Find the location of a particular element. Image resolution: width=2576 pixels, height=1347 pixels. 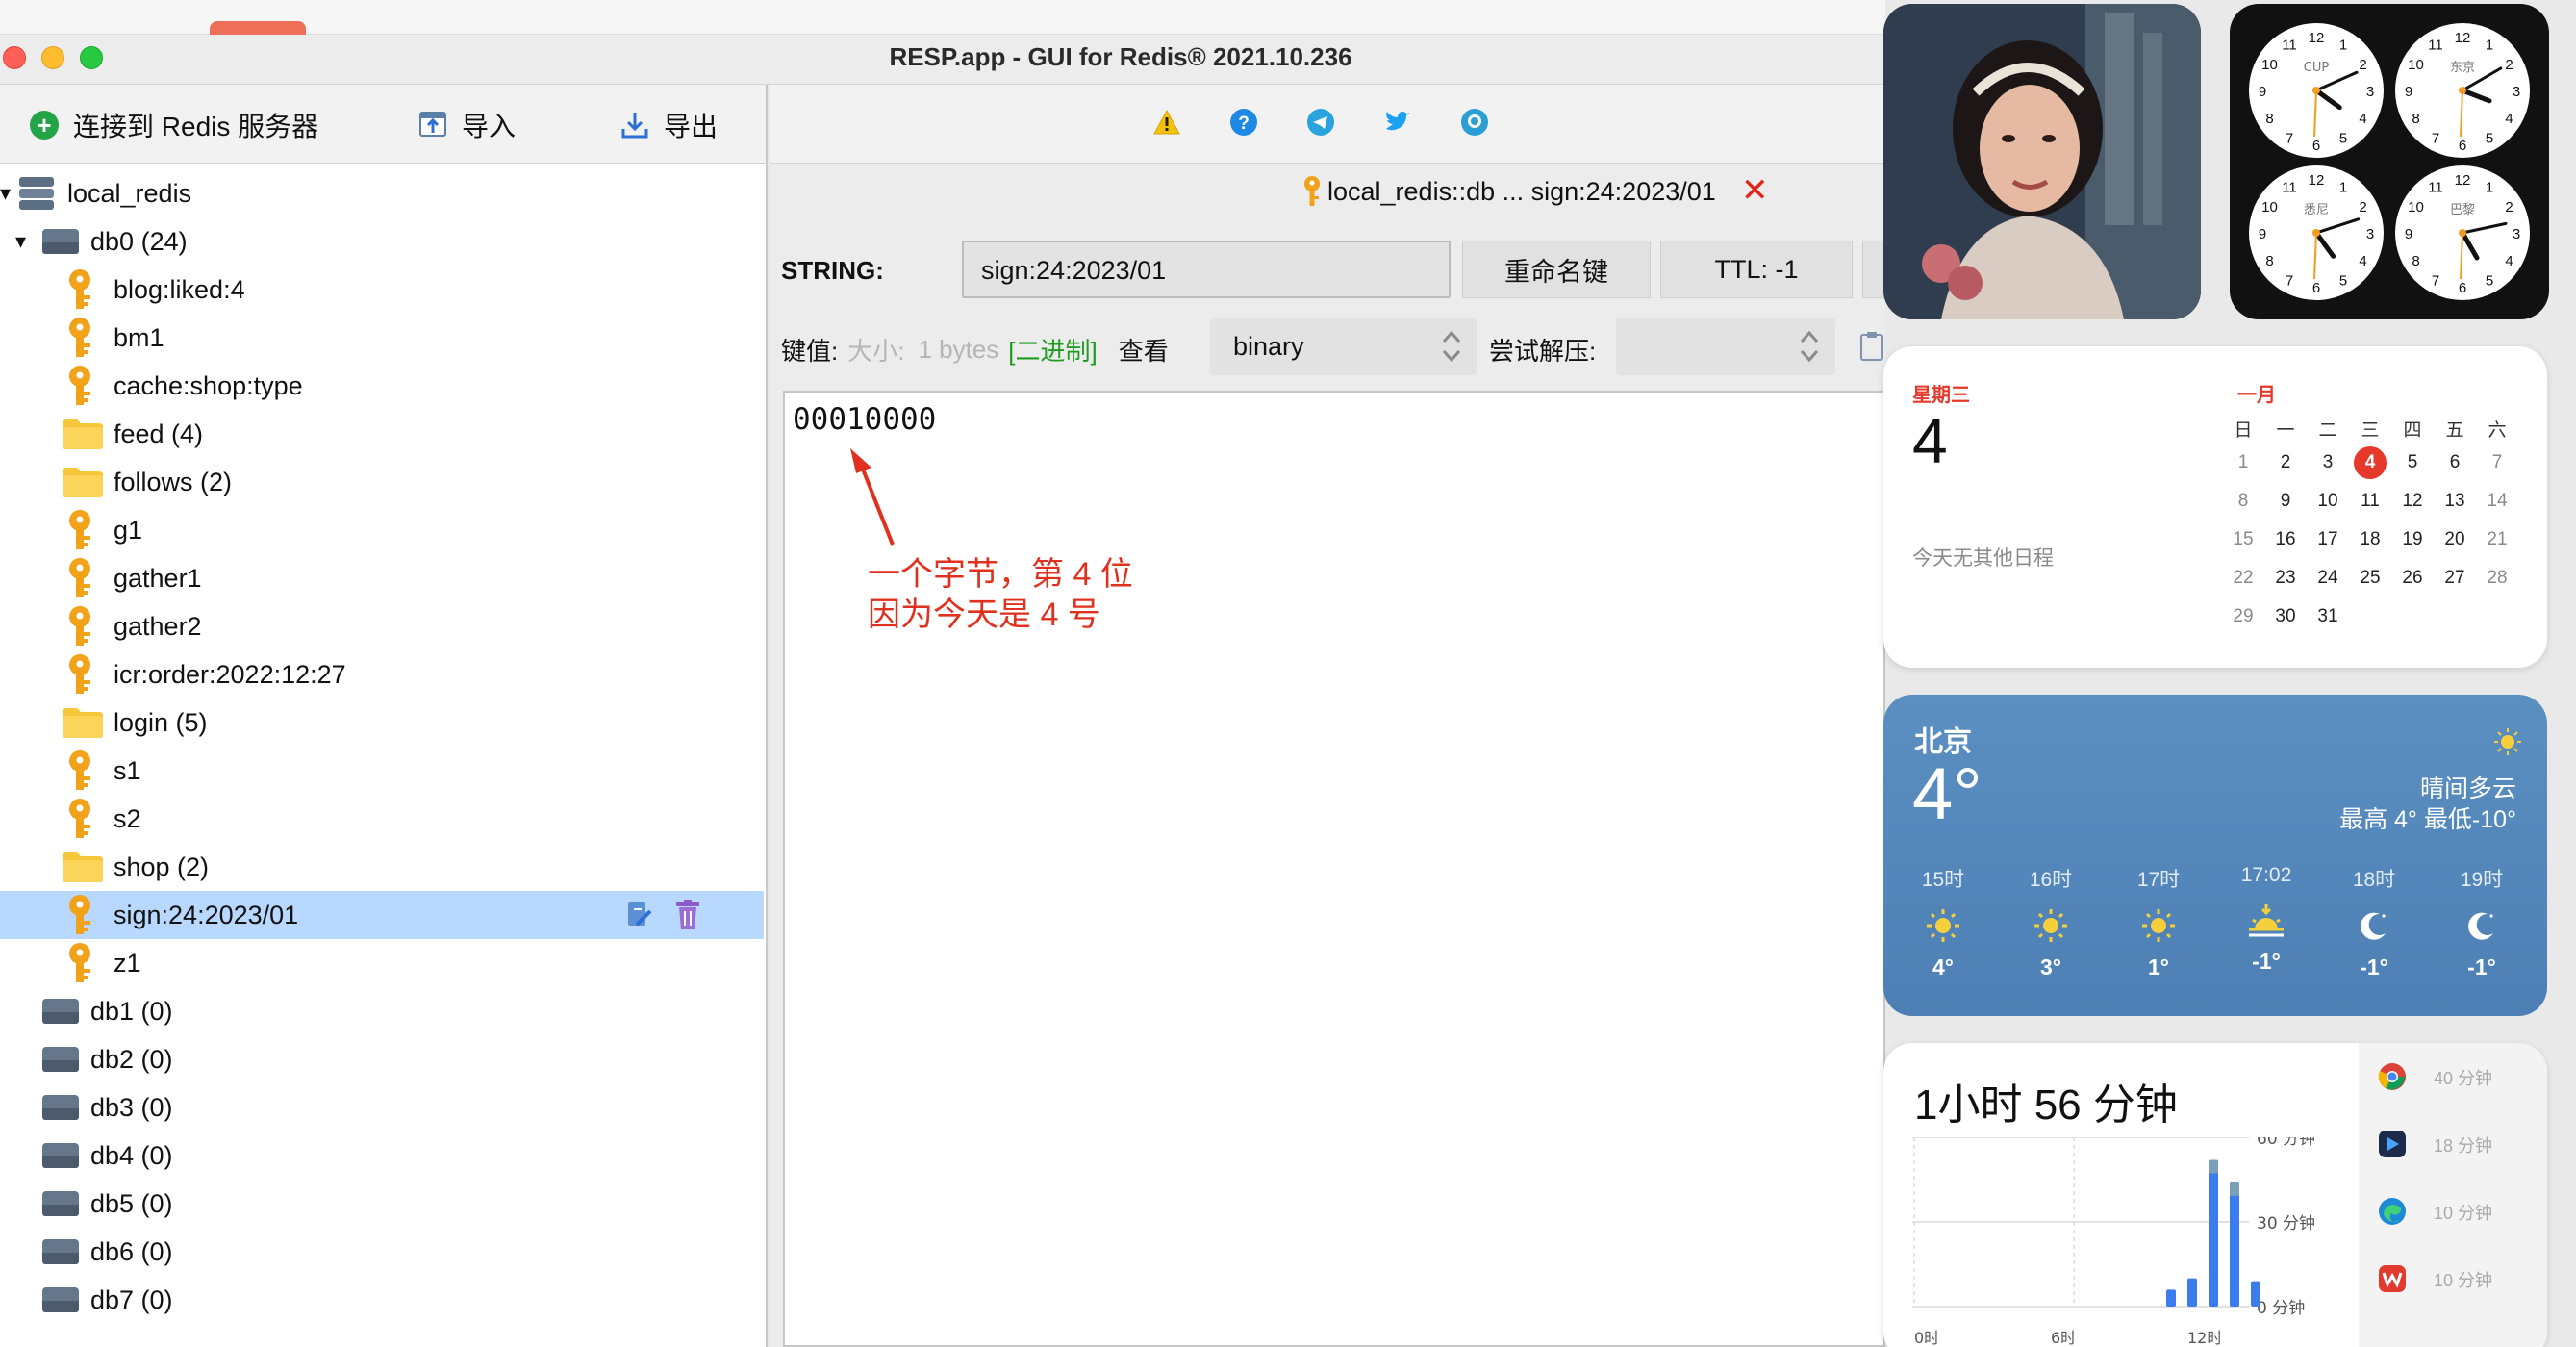

tree-item-label: follows (2) is located at coordinates (174, 482).